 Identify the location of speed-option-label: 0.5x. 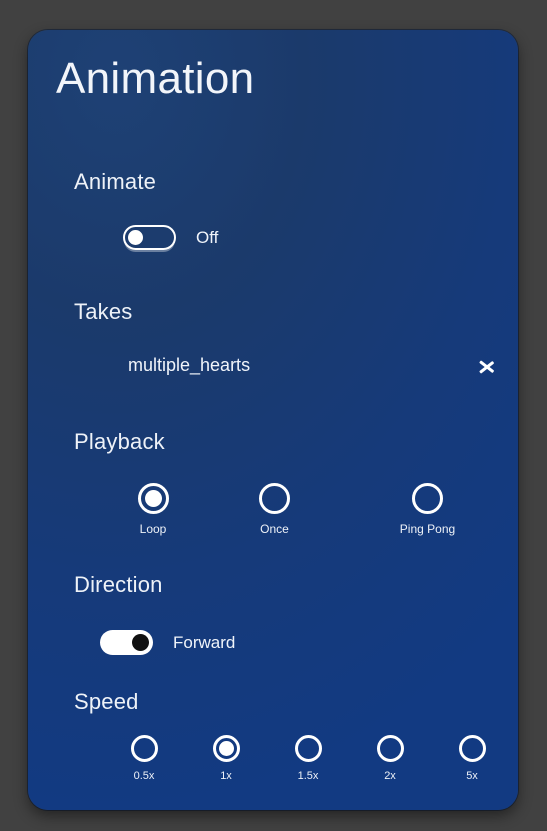
(144, 776).